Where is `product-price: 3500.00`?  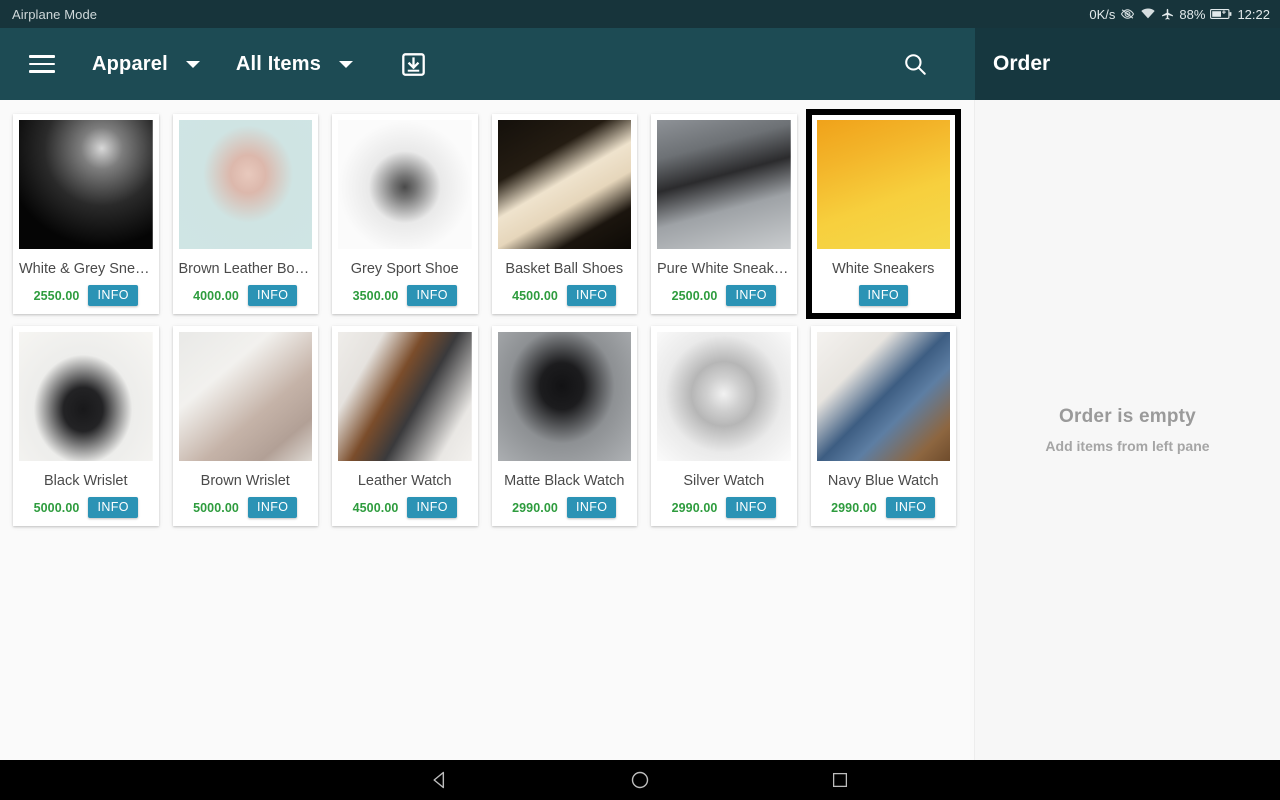
product-price: 3500.00 is located at coordinates (375, 295).